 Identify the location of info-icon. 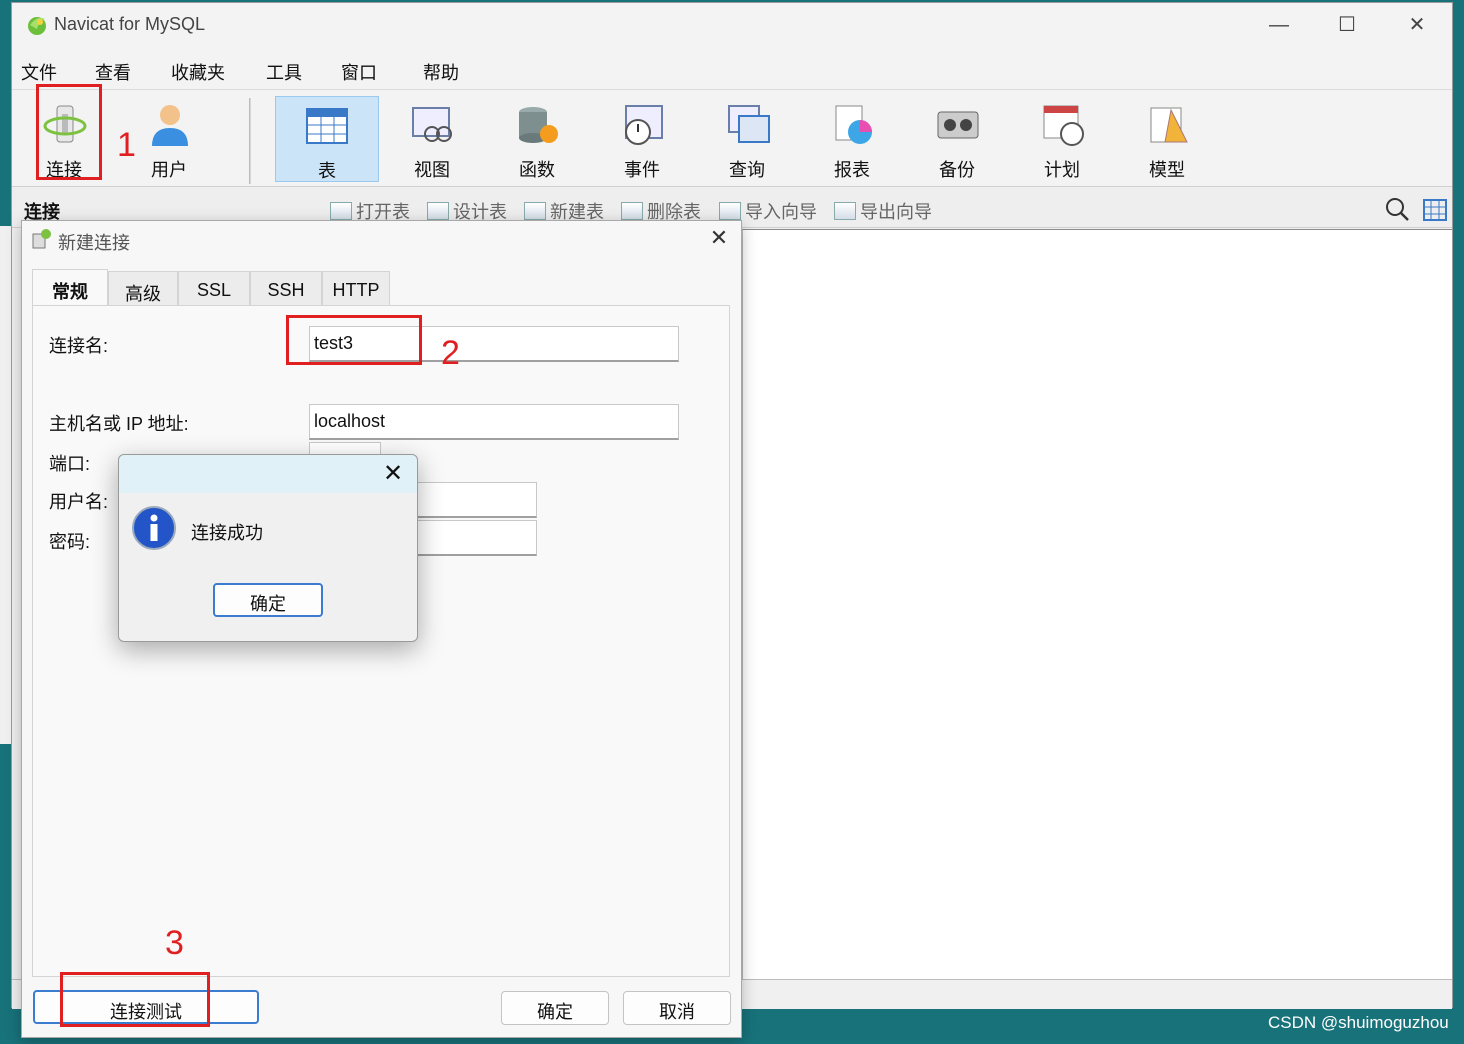
(154, 528).